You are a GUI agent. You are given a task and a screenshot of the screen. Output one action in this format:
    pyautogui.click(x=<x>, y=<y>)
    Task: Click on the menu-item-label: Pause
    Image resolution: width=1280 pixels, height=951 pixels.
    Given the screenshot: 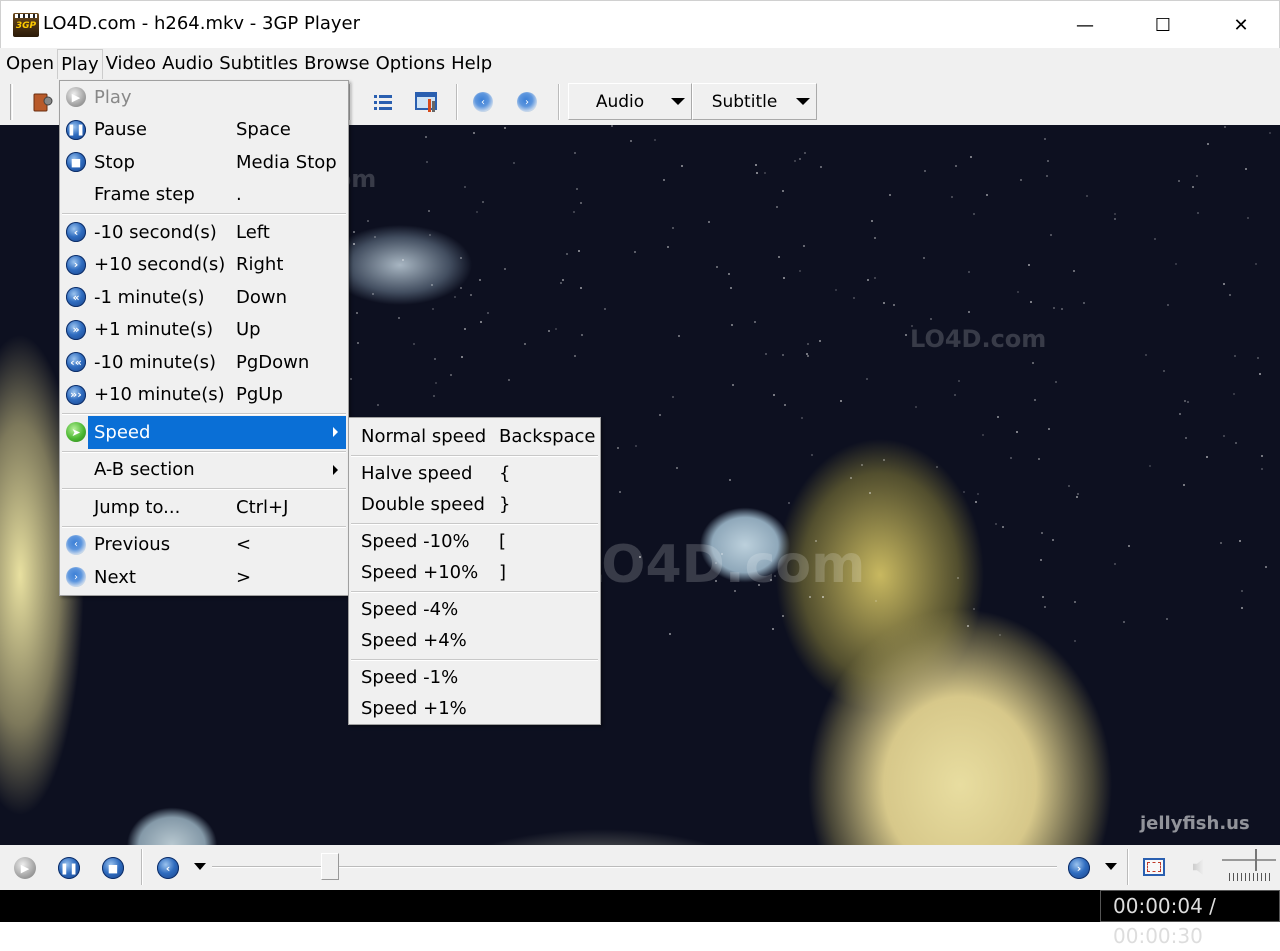 What is the action you would take?
    pyautogui.click(x=120, y=130)
    